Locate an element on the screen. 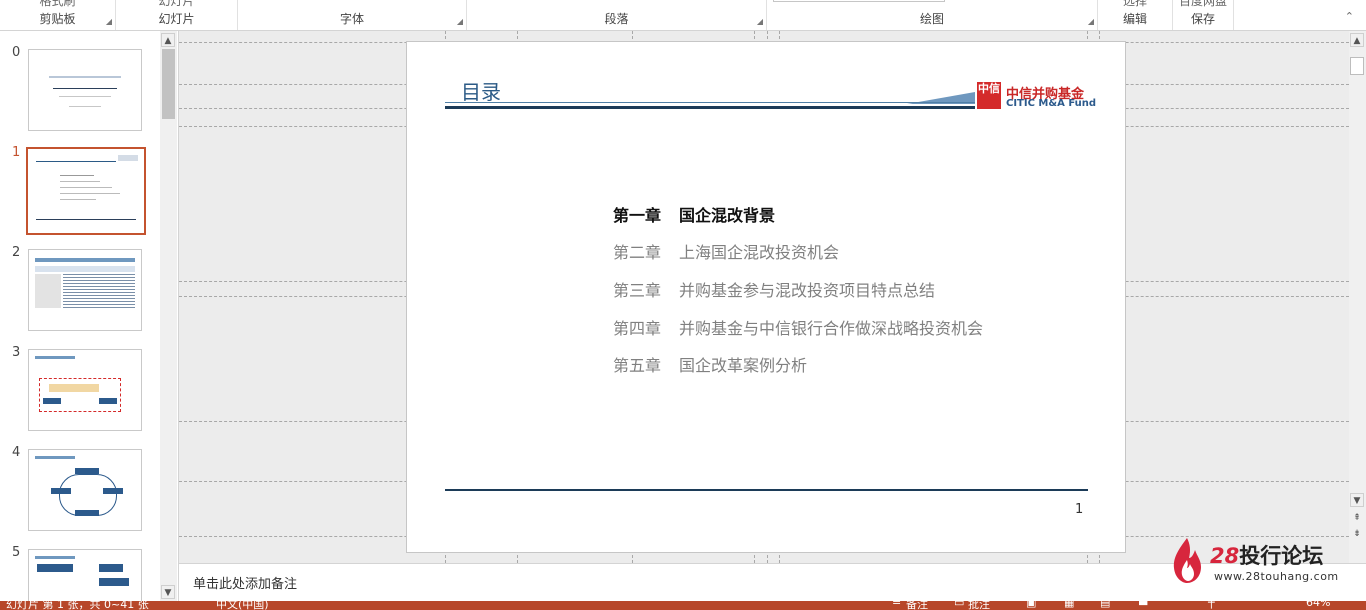  thumbnail-number: 2 is located at coordinates (16, 252).